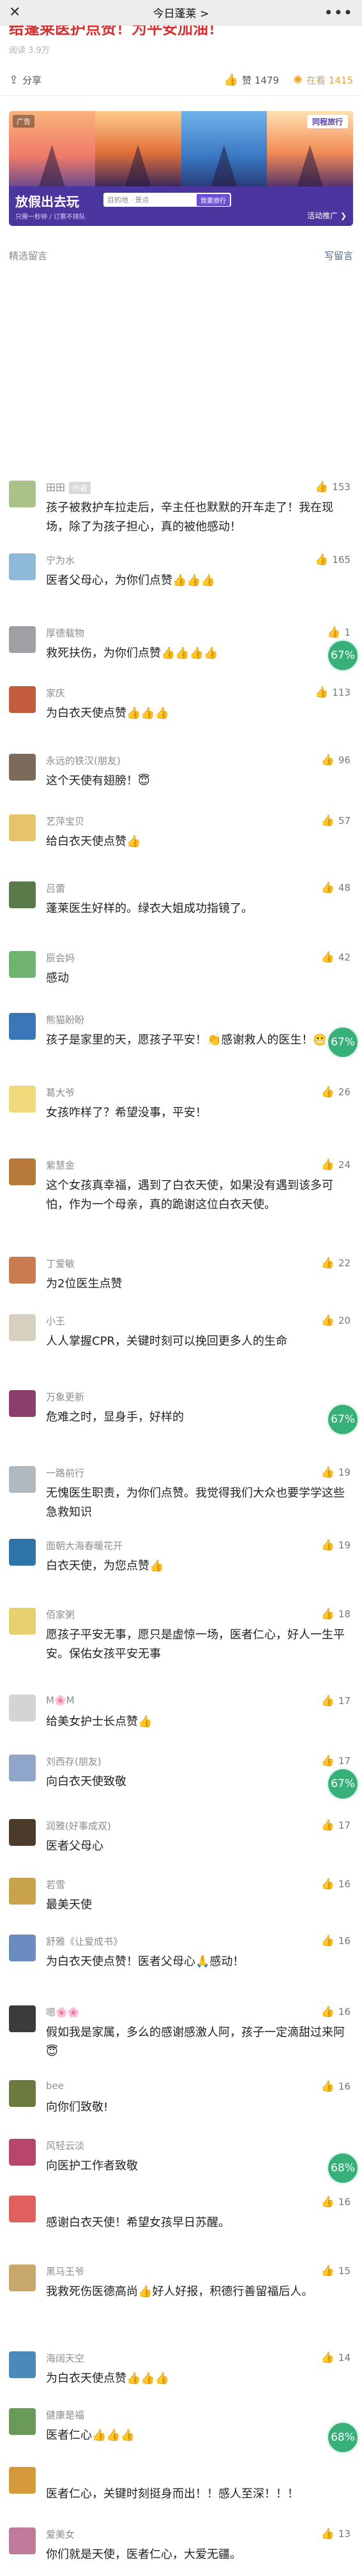  Describe the element at coordinates (195, 2042) in the screenshot. I see `comment-text: 假如我是家属，多么的感谢感激人阿，孩子一定滴甜过来阿😇` at that location.